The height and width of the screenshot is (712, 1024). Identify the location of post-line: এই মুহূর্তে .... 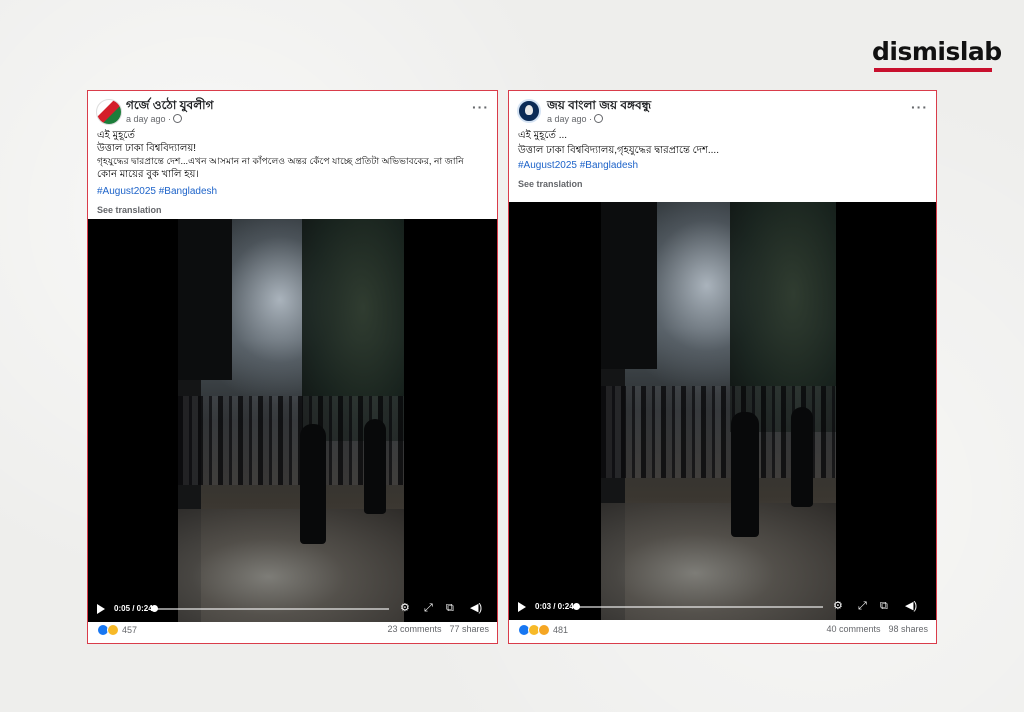
(543, 135).